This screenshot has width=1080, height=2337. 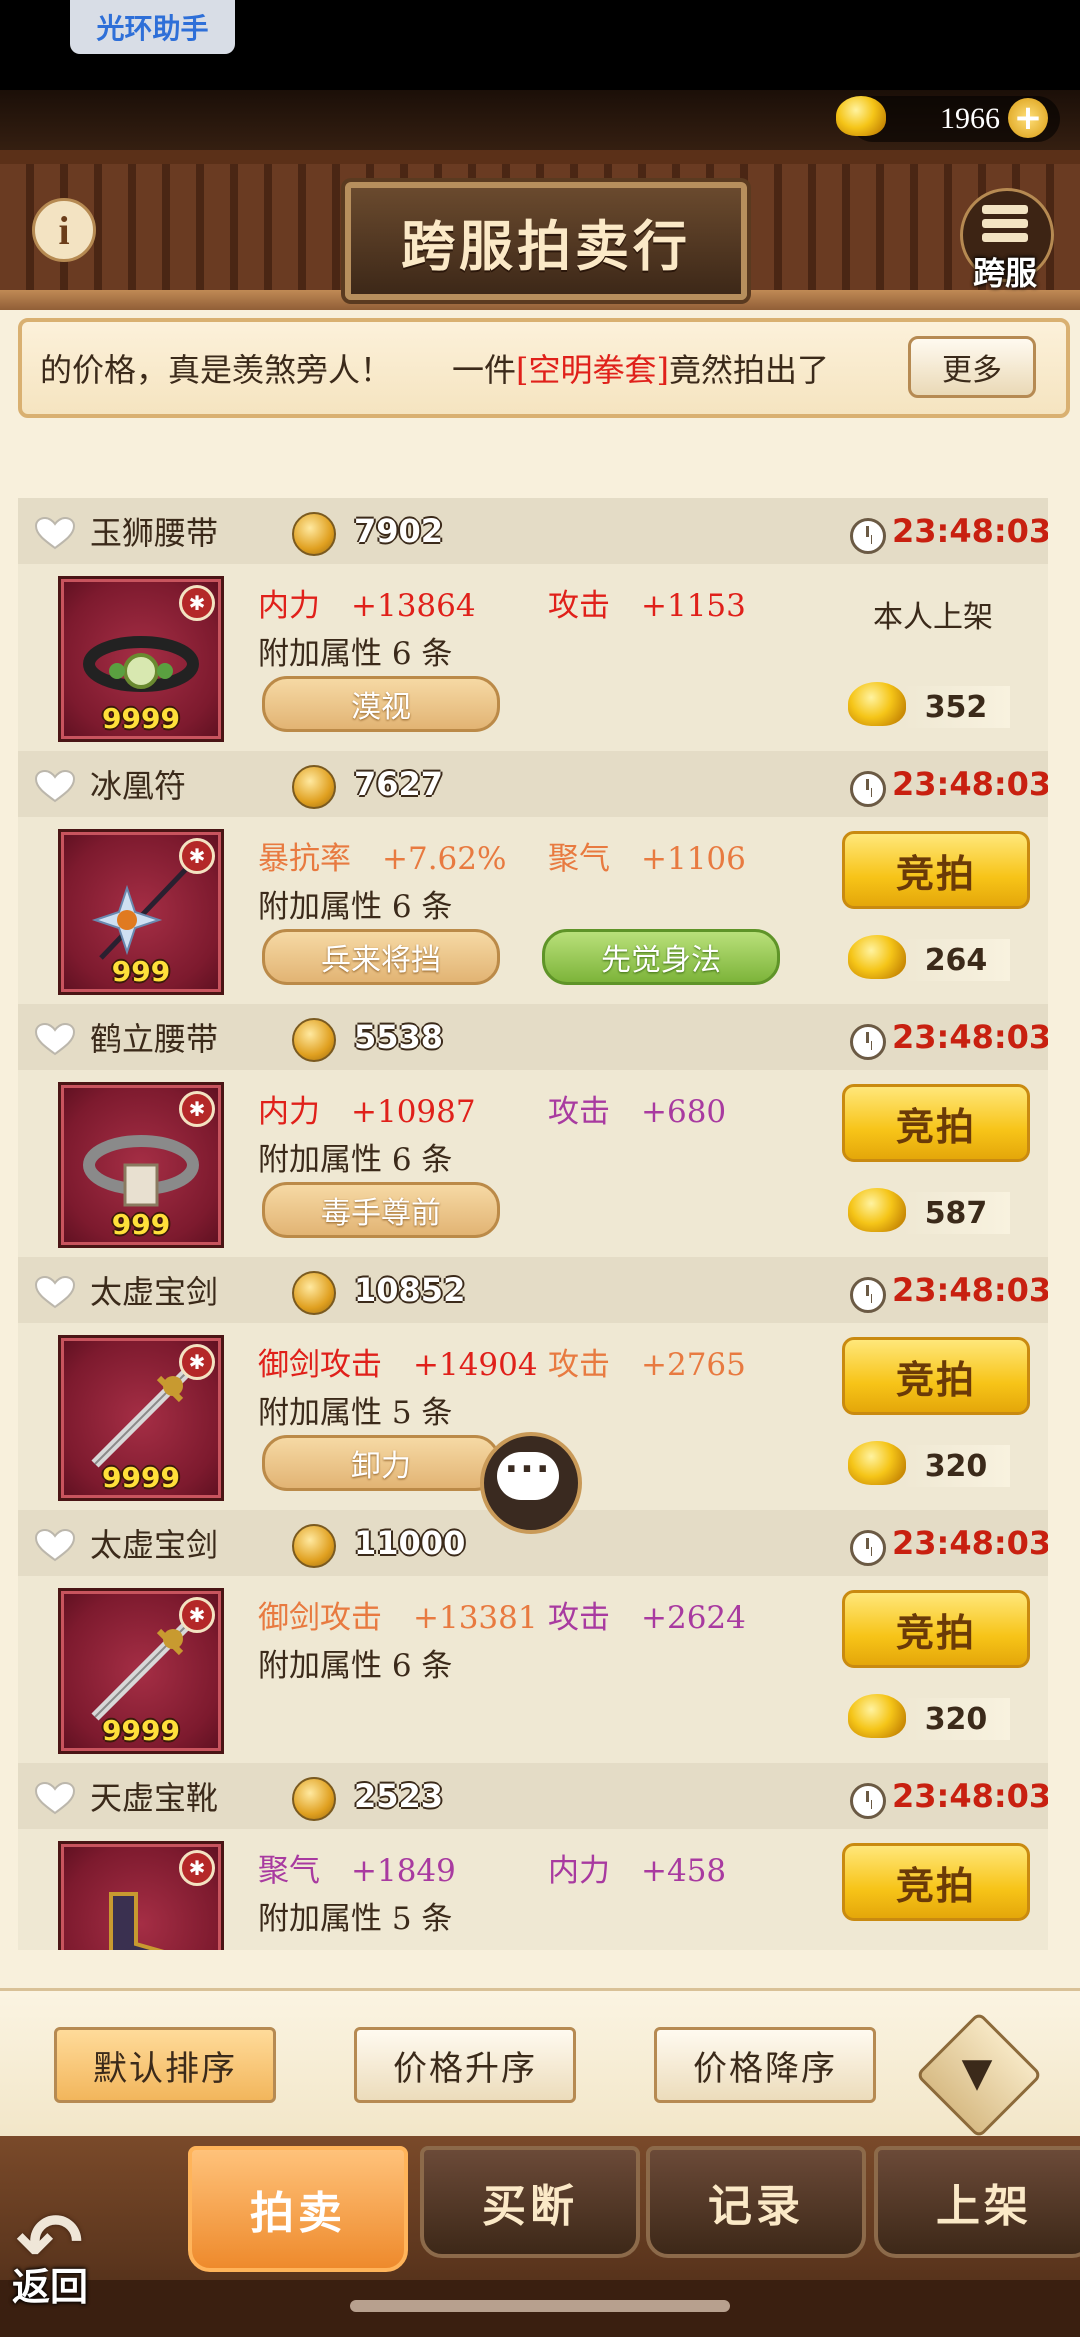 What do you see at coordinates (216, 370) in the screenshot?
I see `announcement-part-a: 的价格，真是羡煞旁人！` at bounding box center [216, 370].